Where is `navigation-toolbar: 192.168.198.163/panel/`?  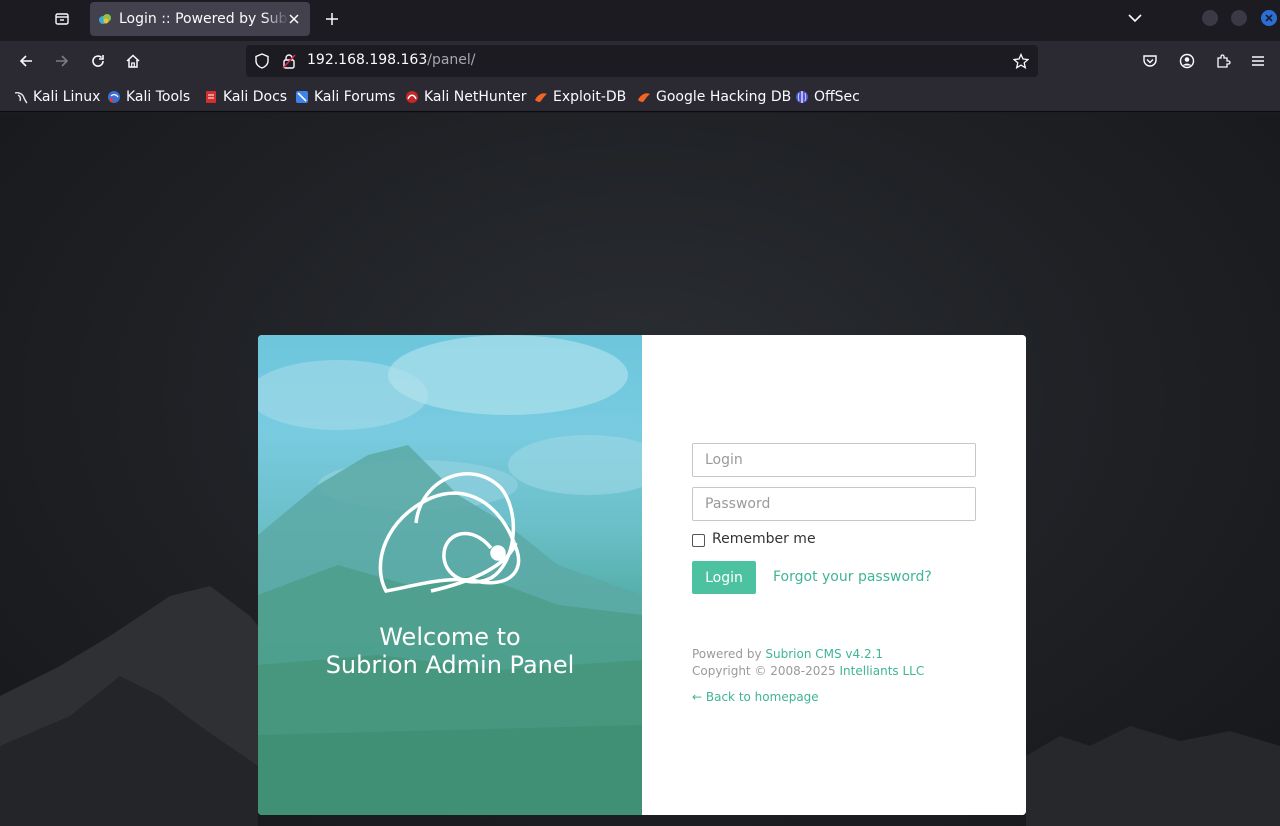 navigation-toolbar: 192.168.198.163/panel/ is located at coordinates (640, 61).